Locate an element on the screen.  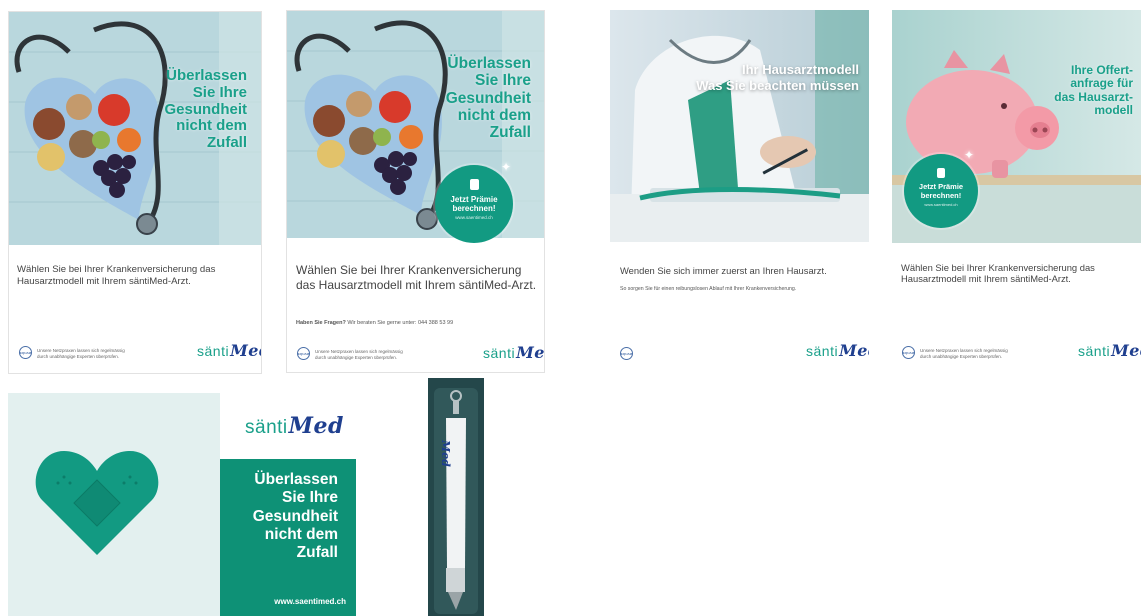
heart-bandage-icon is located at coordinates (97, 503).